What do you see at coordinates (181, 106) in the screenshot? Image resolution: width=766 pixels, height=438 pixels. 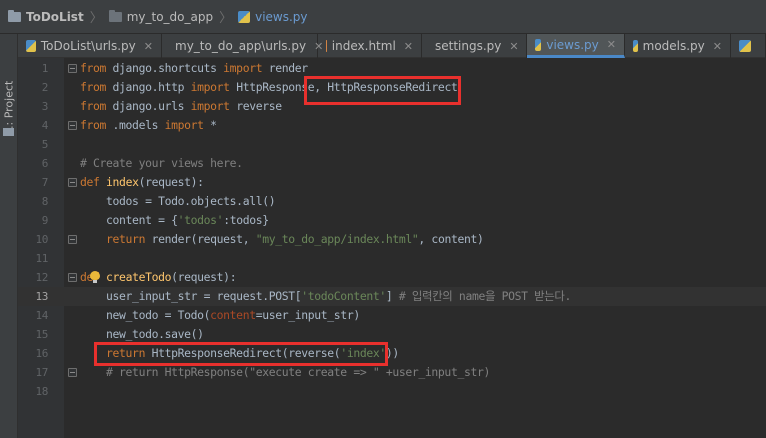 I see `code-text: from django.urls import reverse` at bounding box center [181, 106].